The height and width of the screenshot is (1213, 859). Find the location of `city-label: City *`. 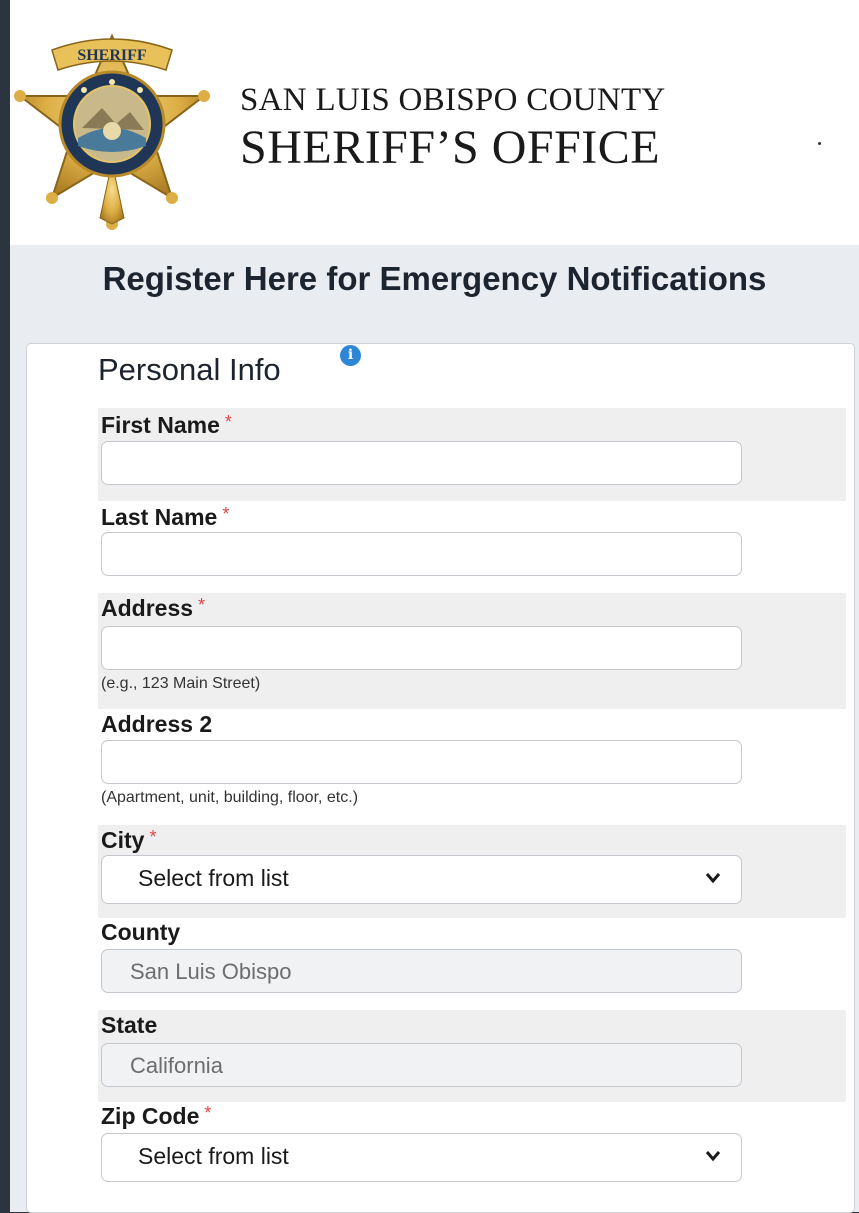

city-label: City * is located at coordinates (129, 840).